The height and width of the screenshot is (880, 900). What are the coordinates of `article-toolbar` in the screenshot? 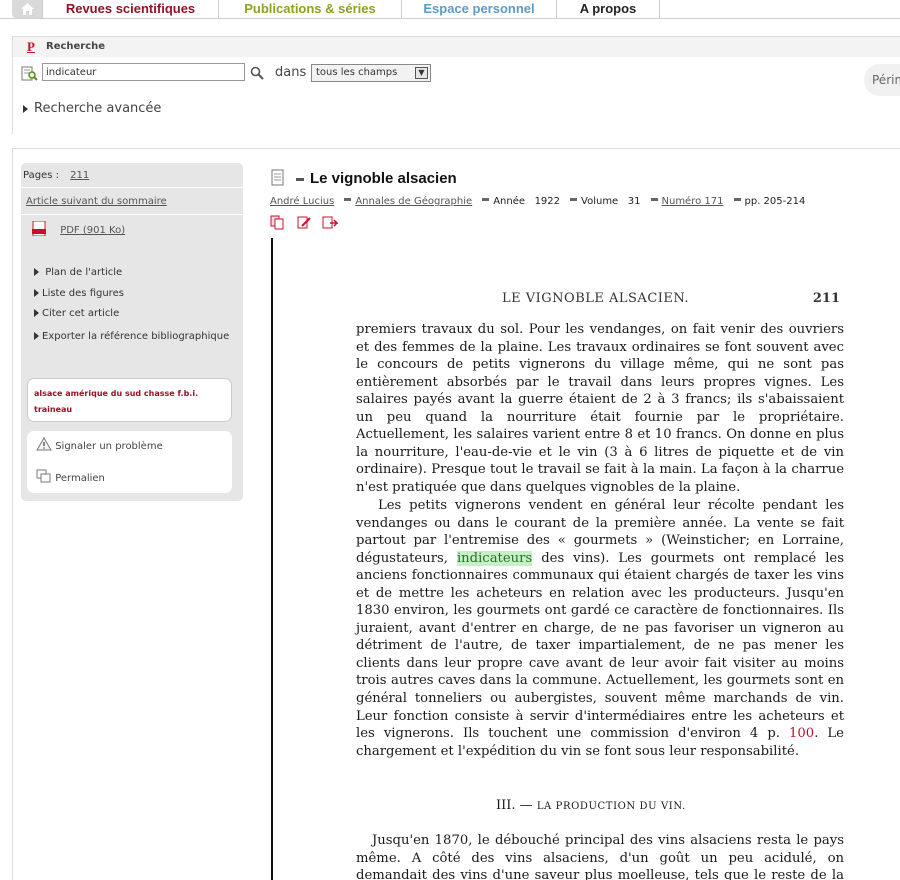 It's located at (304, 224).